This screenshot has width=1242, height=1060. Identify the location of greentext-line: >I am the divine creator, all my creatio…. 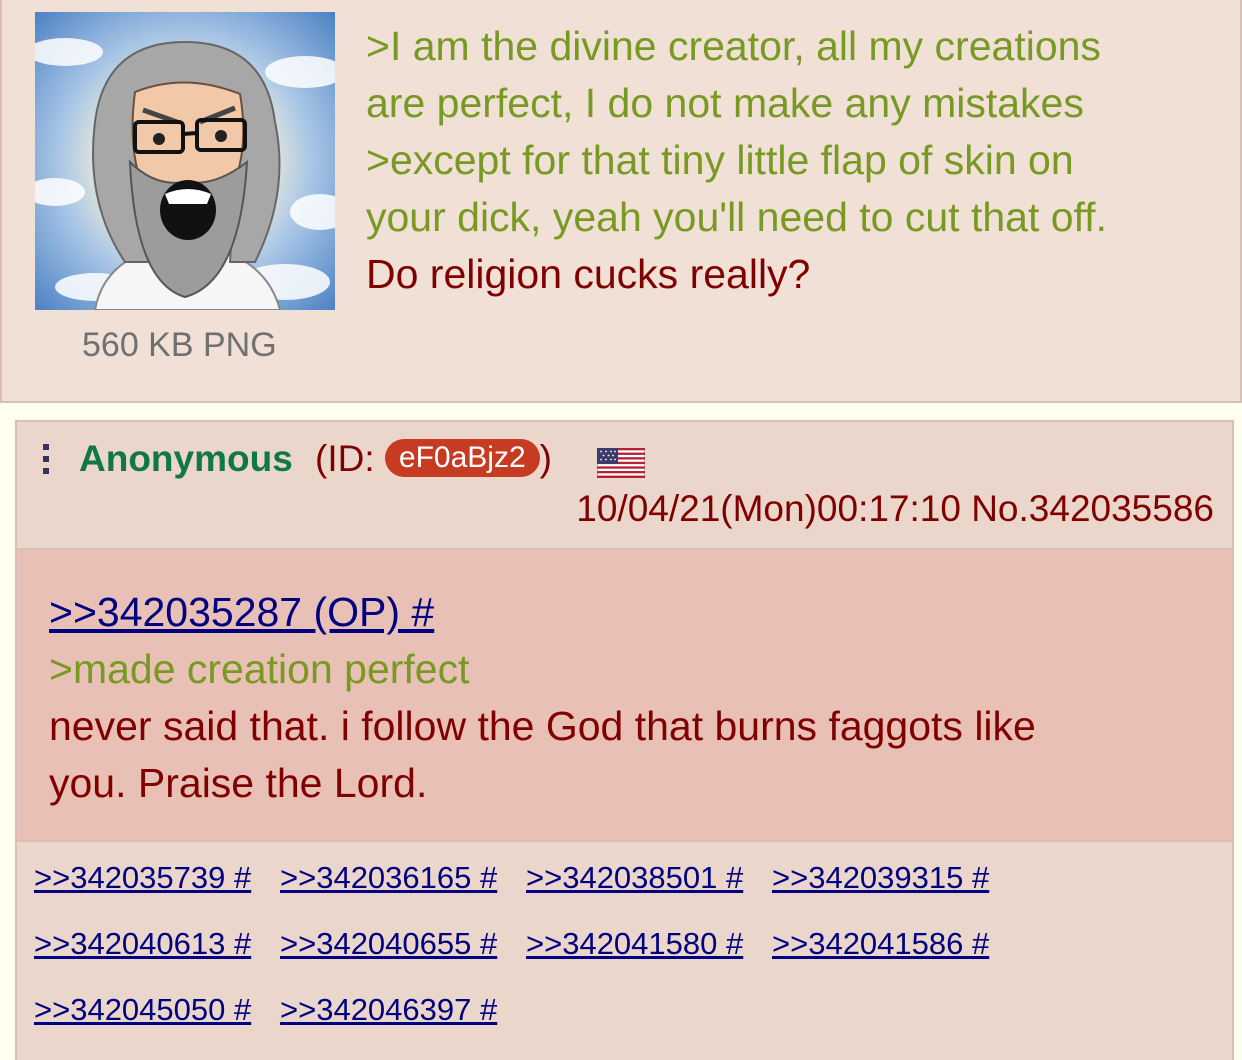
(733, 46).